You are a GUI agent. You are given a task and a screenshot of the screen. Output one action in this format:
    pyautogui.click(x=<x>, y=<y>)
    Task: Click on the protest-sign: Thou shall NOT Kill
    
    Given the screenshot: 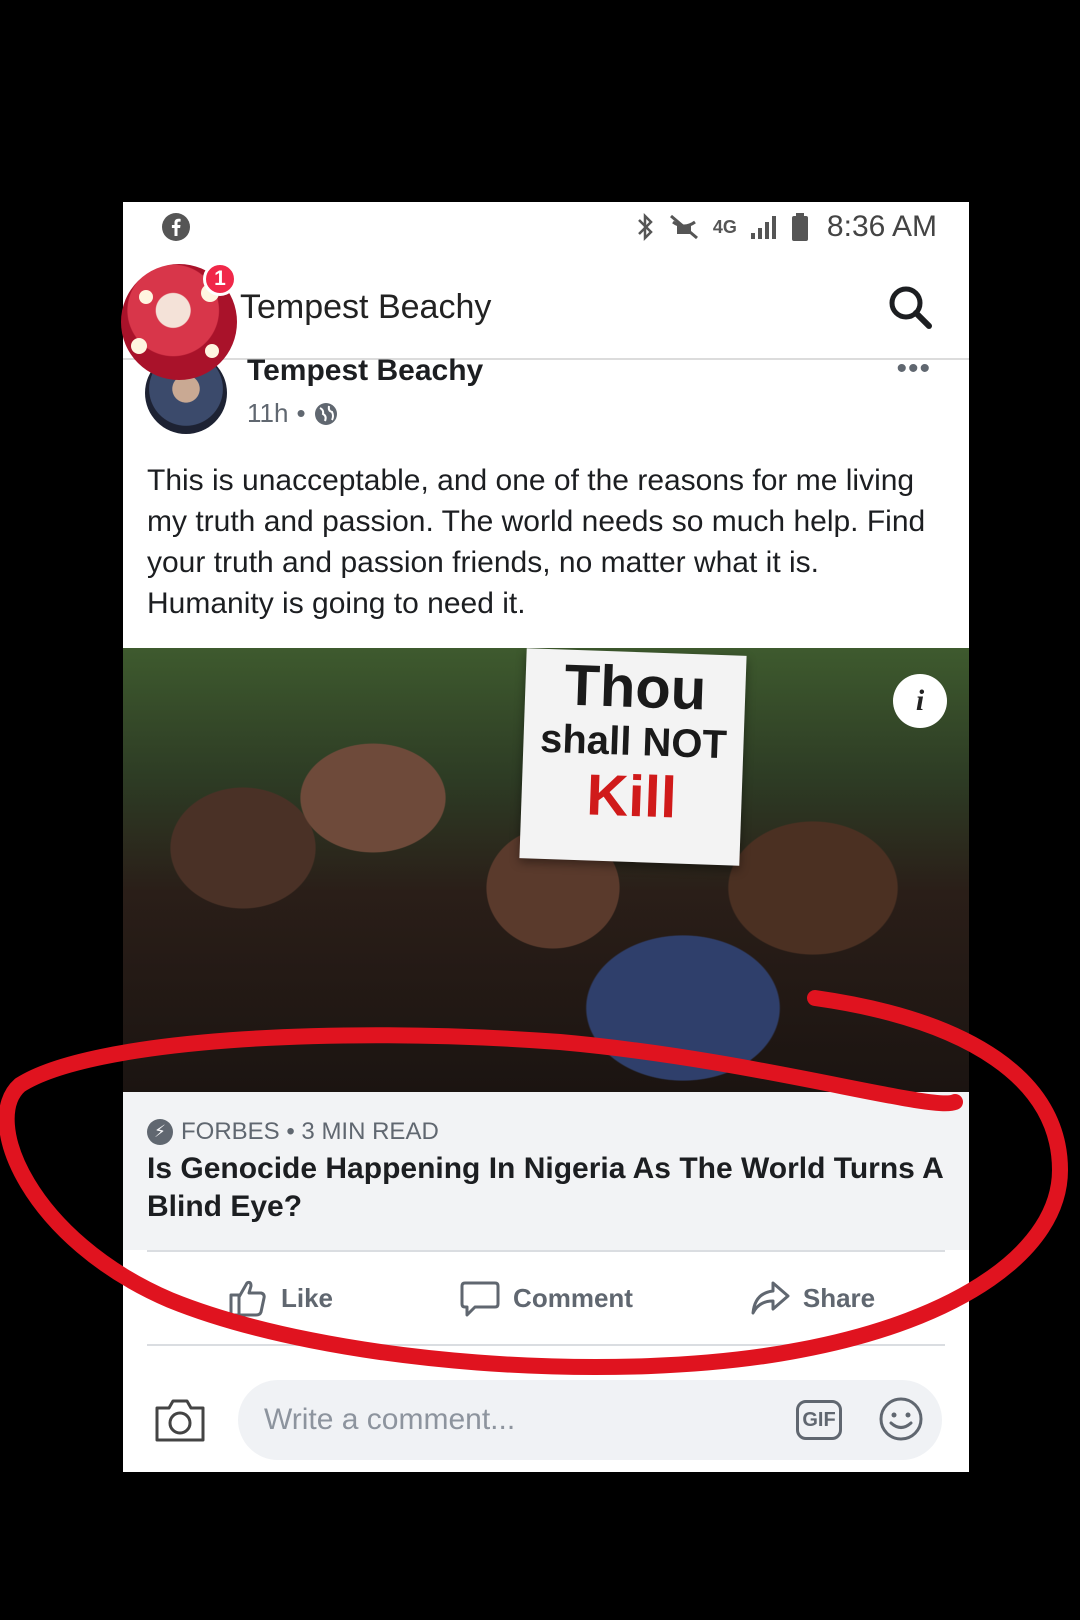 What is the action you would take?
    pyautogui.click(x=633, y=757)
    